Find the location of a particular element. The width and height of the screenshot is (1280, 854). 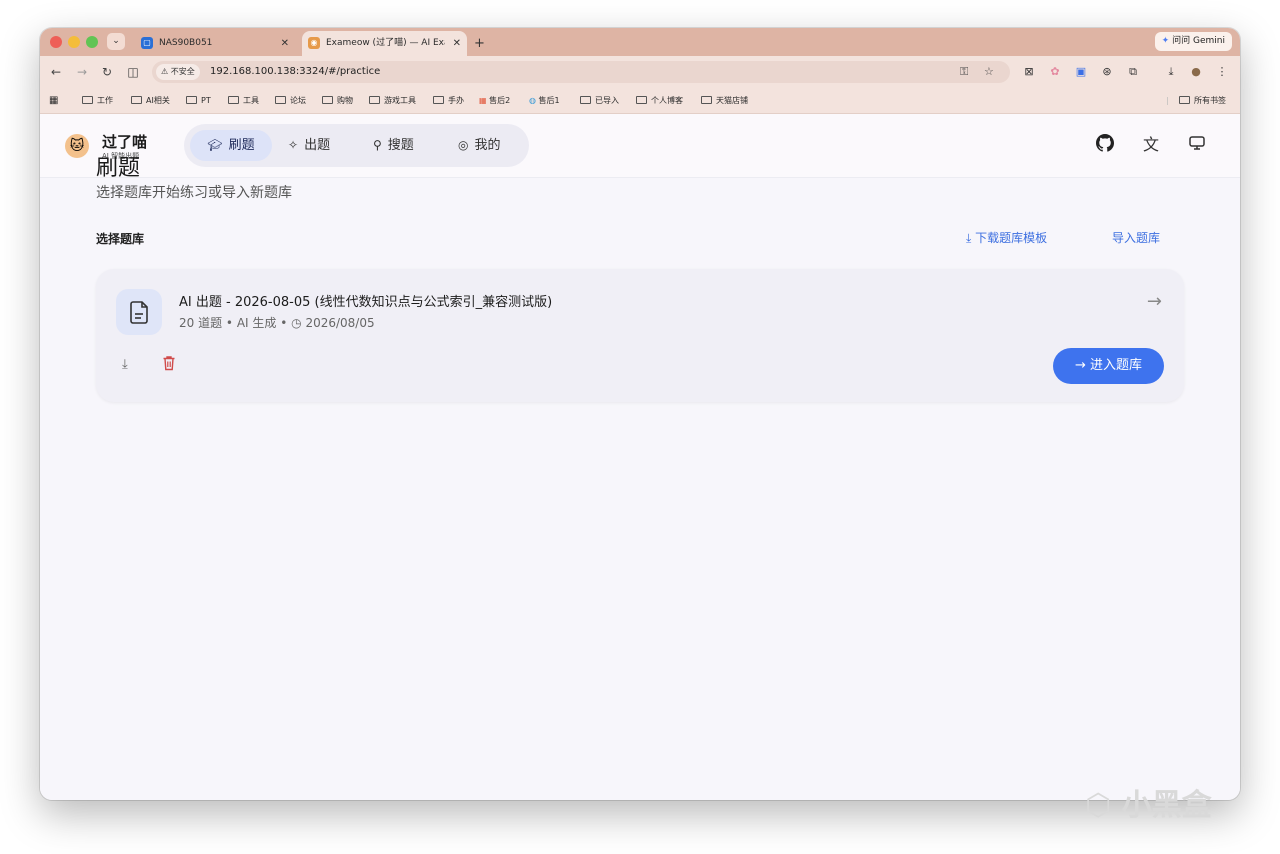

clock-icon: ◷ is located at coordinates (298, 323).